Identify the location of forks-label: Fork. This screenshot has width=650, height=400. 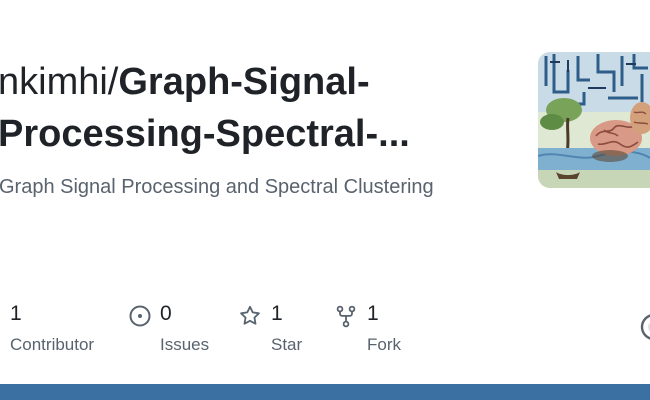
(384, 344).